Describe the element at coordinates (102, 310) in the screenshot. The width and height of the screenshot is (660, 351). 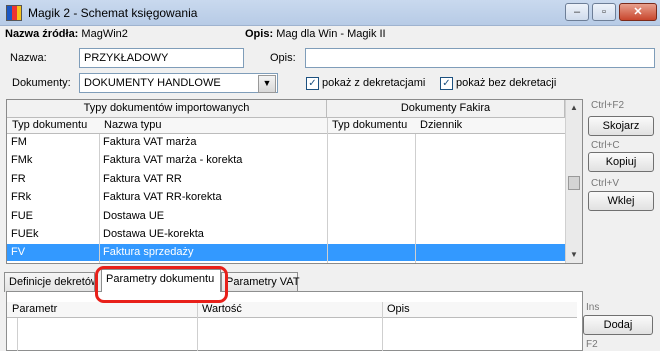
I see `col-parametr: Parametr` at that location.